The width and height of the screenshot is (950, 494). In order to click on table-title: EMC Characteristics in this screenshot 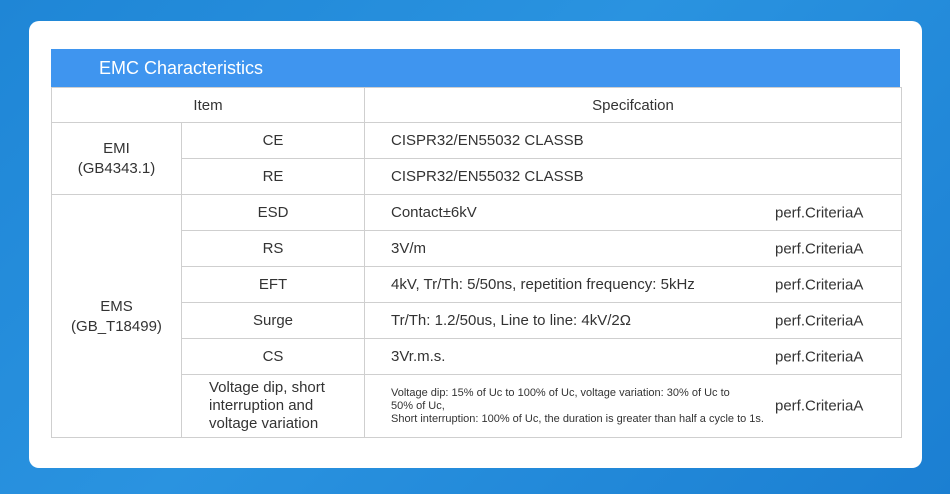, I will do `click(475, 68)`.